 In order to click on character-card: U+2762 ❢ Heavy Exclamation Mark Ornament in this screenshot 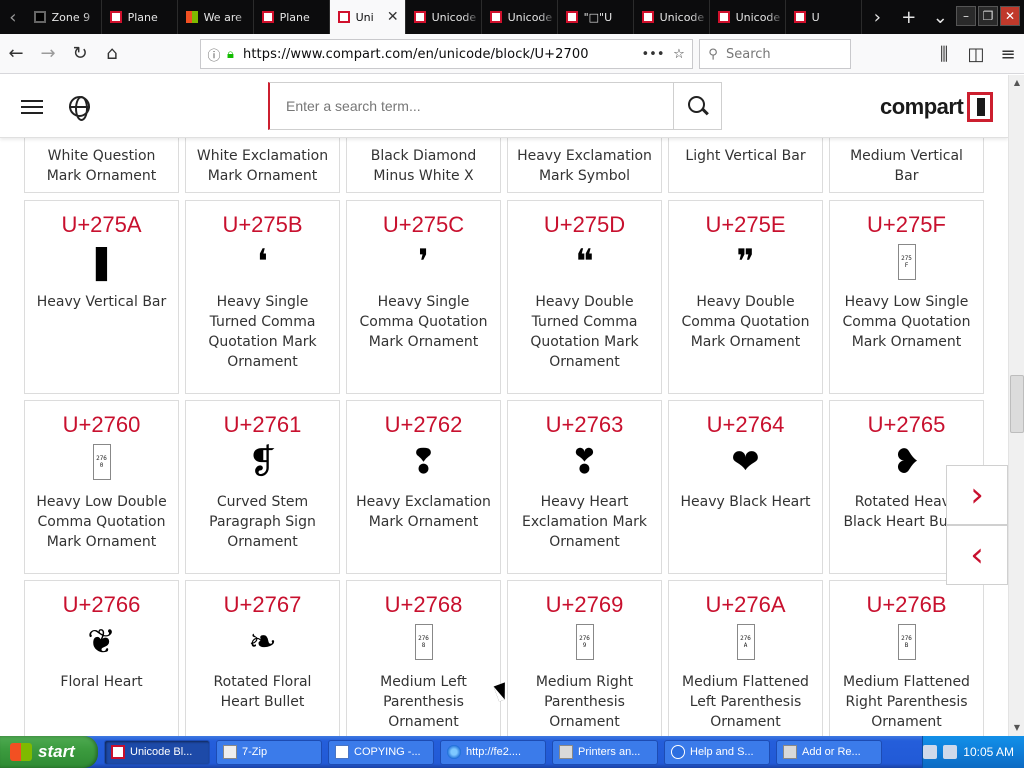, I will do `click(423, 487)`.